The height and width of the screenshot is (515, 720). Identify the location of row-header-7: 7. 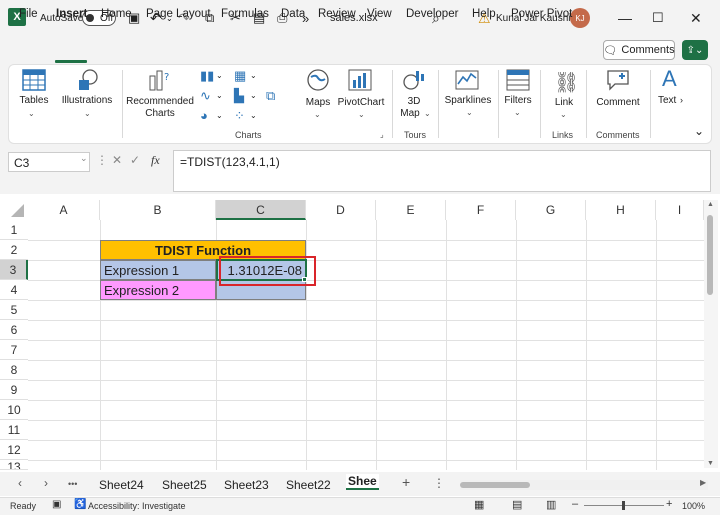
(14, 350).